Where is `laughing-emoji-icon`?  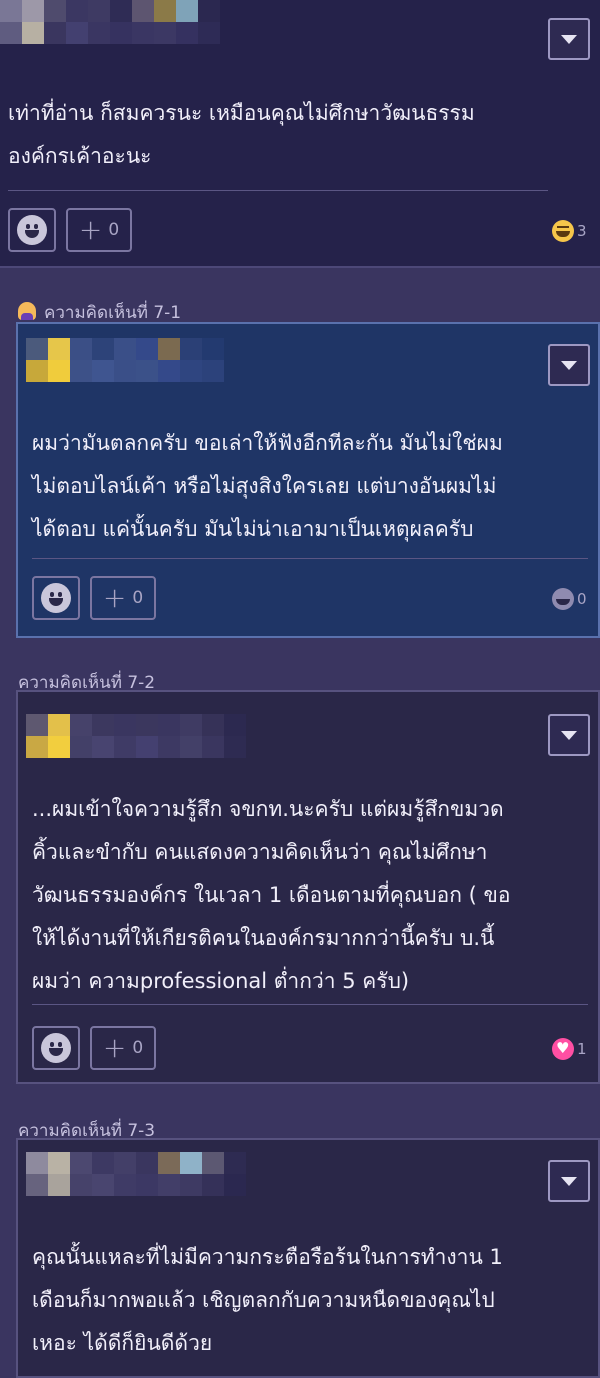
laughing-emoji-icon is located at coordinates (563, 231).